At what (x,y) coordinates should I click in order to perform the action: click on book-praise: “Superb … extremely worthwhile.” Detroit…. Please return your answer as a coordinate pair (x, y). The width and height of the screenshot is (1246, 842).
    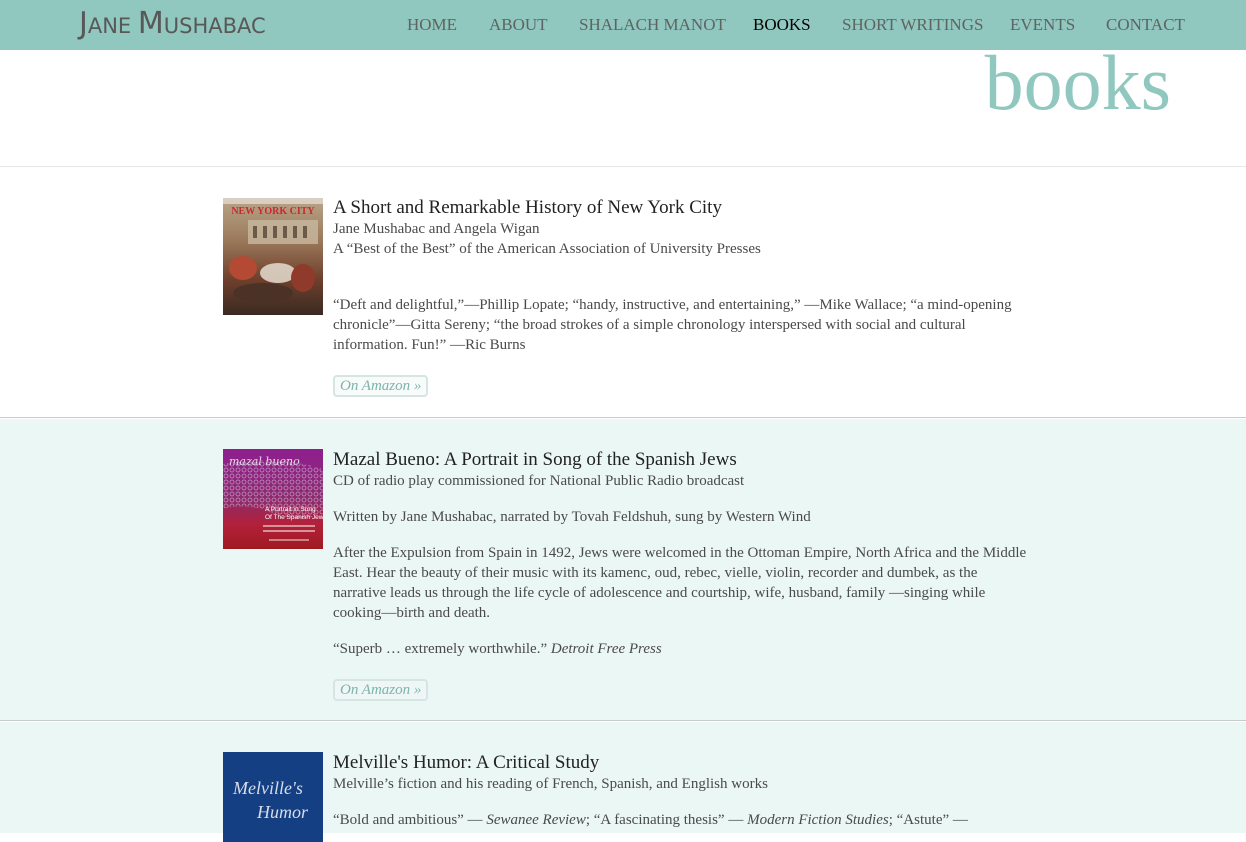
    Looking at the image, I should click on (683, 649).